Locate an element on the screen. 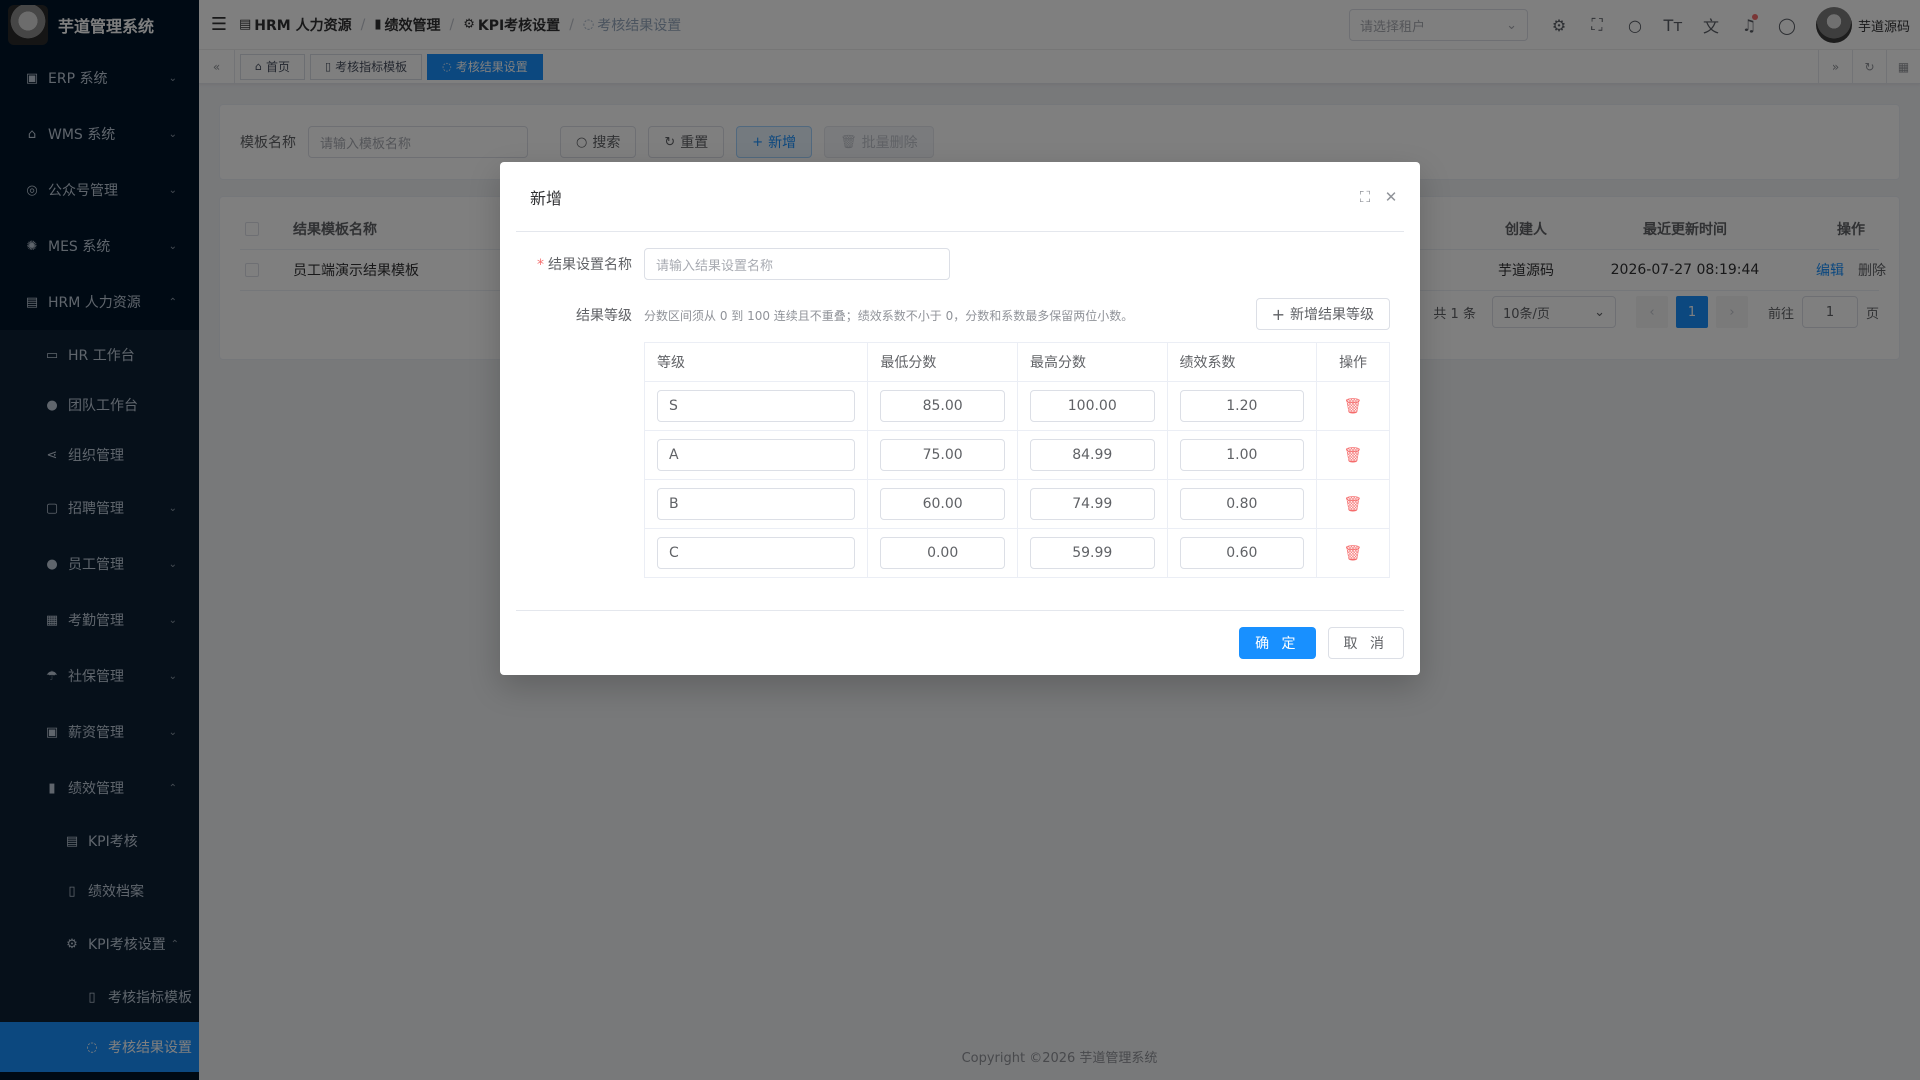  min-score-input: 60.00 is located at coordinates (942, 504).